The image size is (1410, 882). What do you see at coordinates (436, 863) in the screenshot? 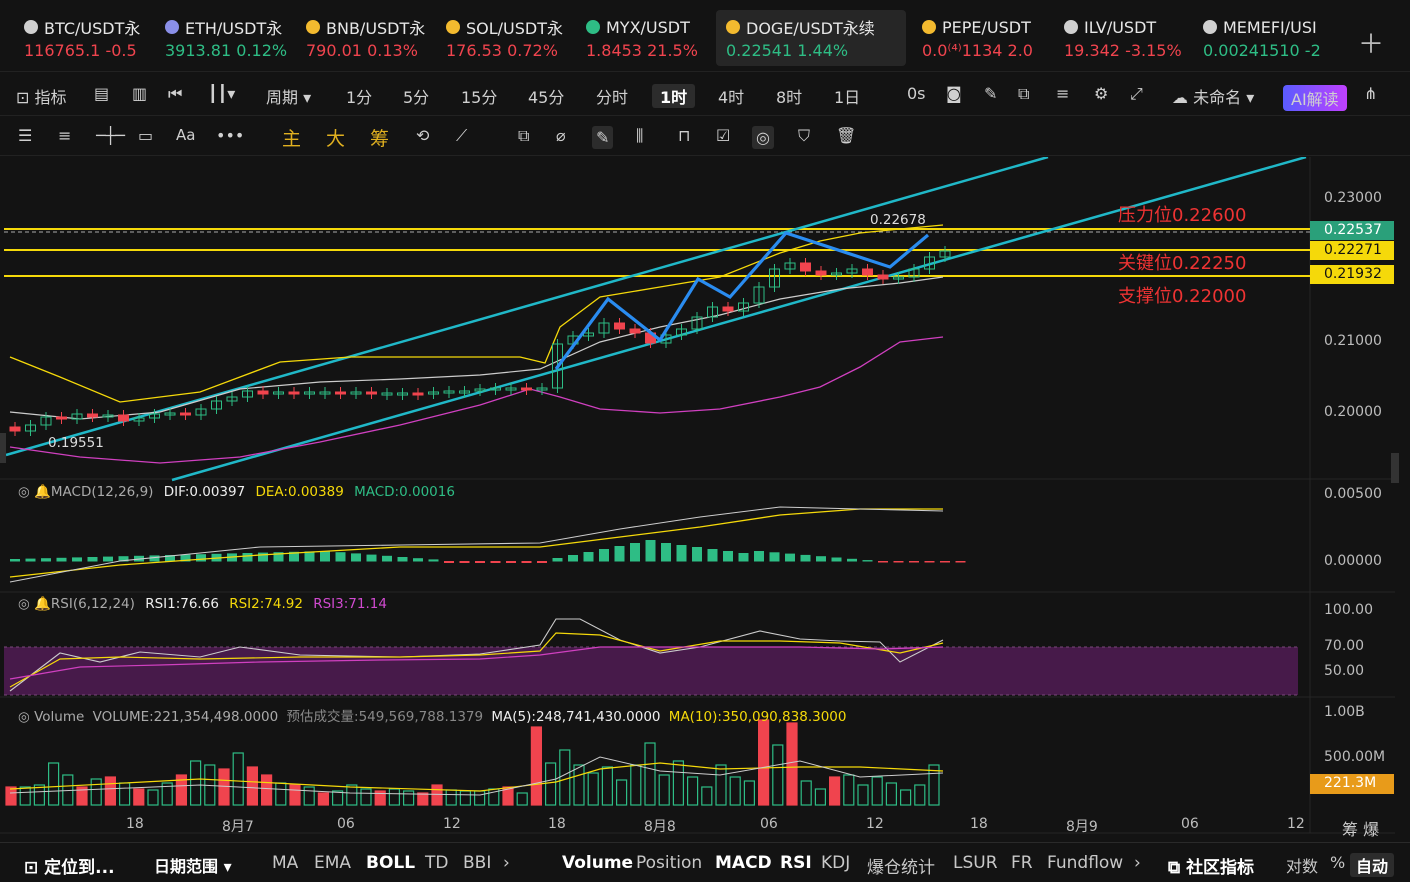
I see `main-indicator-td: TD` at bounding box center [436, 863].